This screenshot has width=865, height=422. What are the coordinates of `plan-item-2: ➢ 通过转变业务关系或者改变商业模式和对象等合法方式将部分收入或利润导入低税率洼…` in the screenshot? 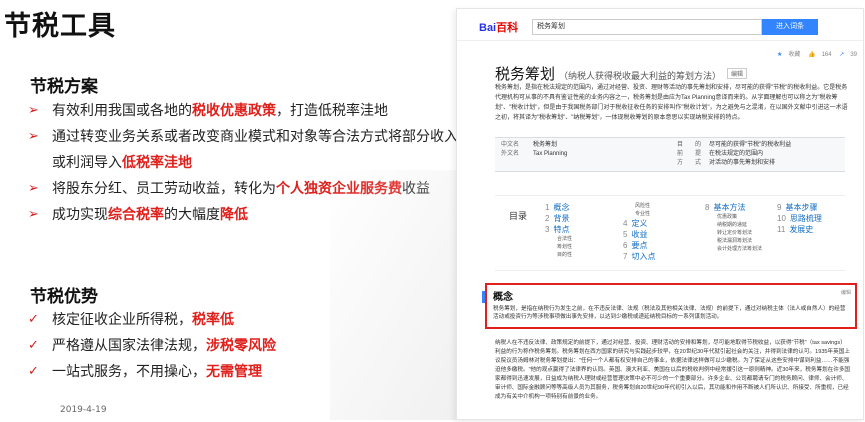 It's located at (248, 150).